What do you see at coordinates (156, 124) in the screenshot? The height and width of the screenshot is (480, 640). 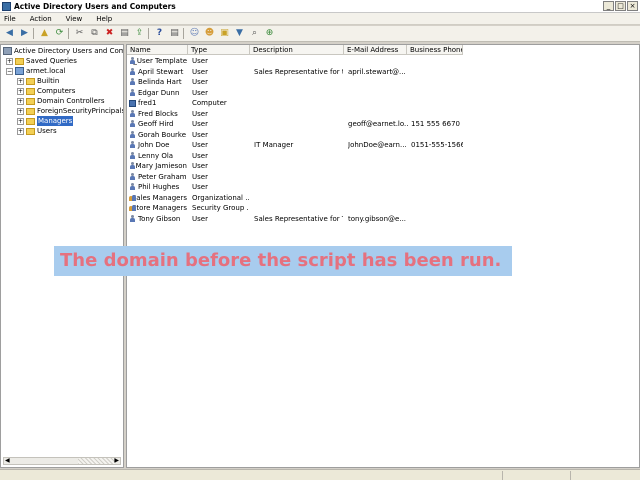 I see `cell-name-text: Geoff Hird` at bounding box center [156, 124].